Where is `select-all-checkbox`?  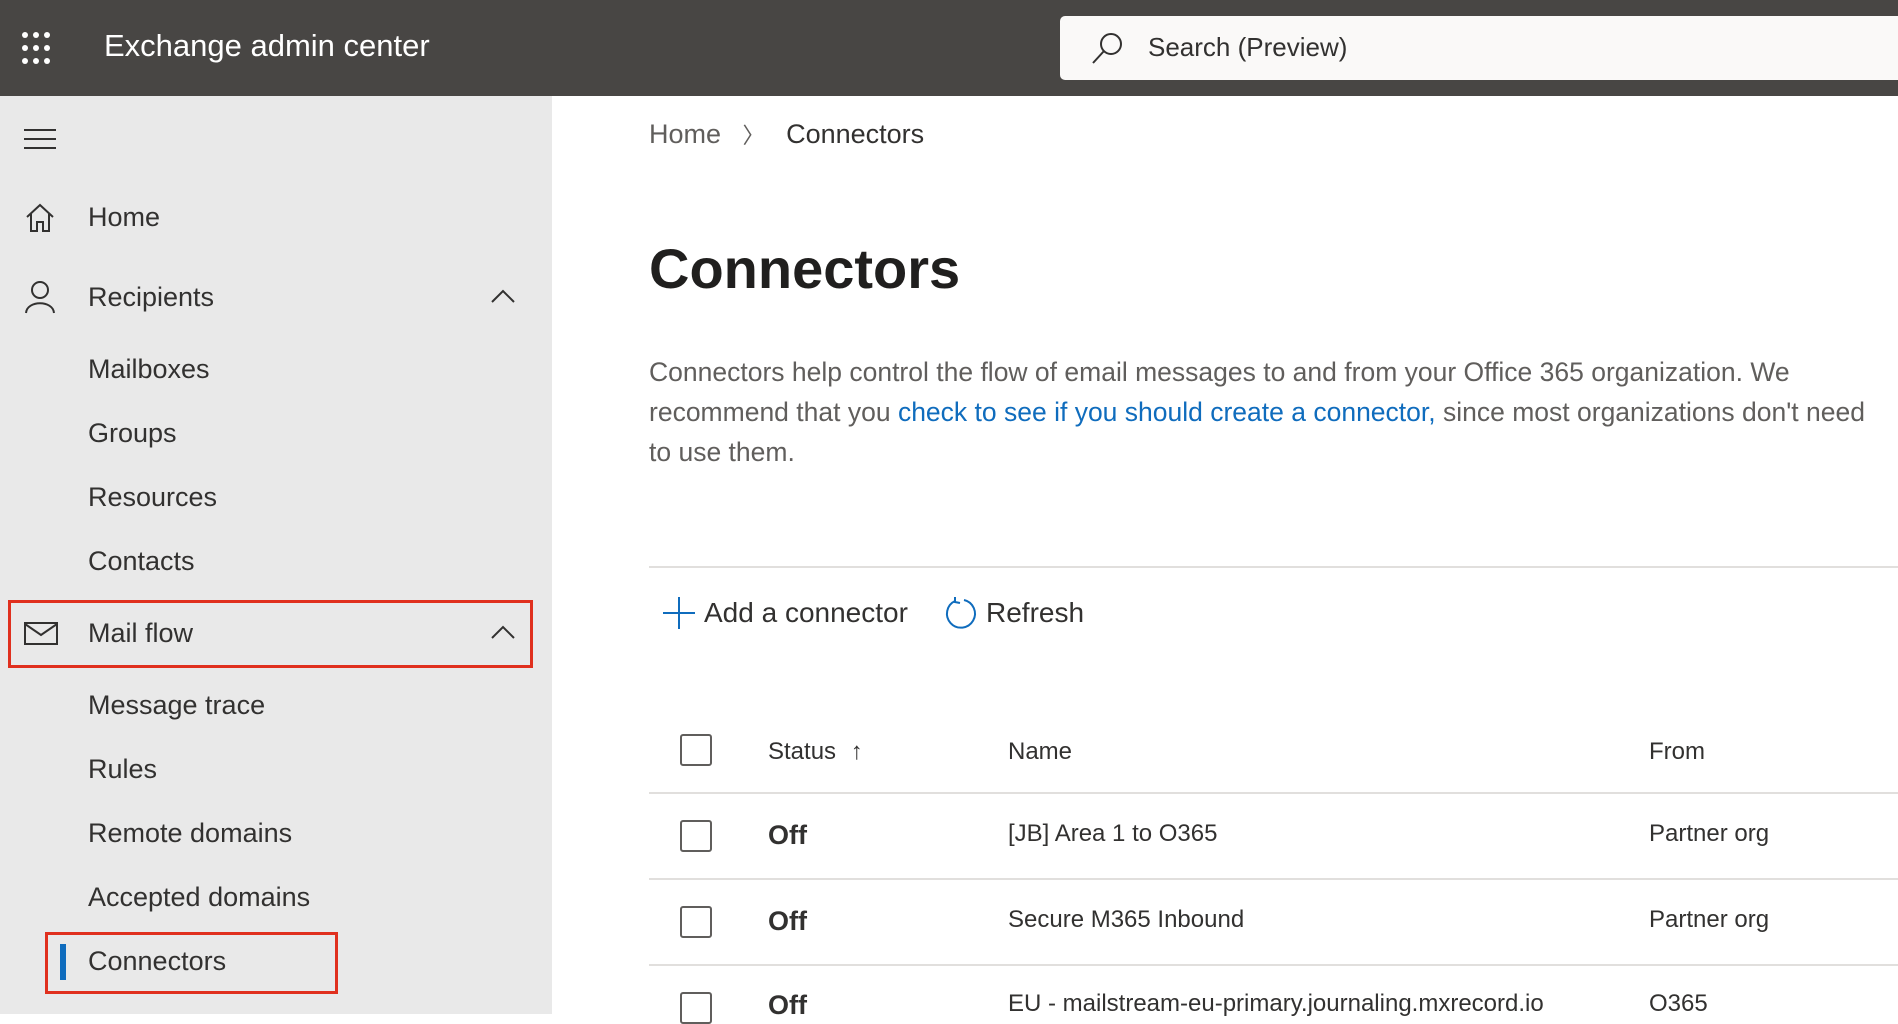 select-all-checkbox is located at coordinates (696, 750).